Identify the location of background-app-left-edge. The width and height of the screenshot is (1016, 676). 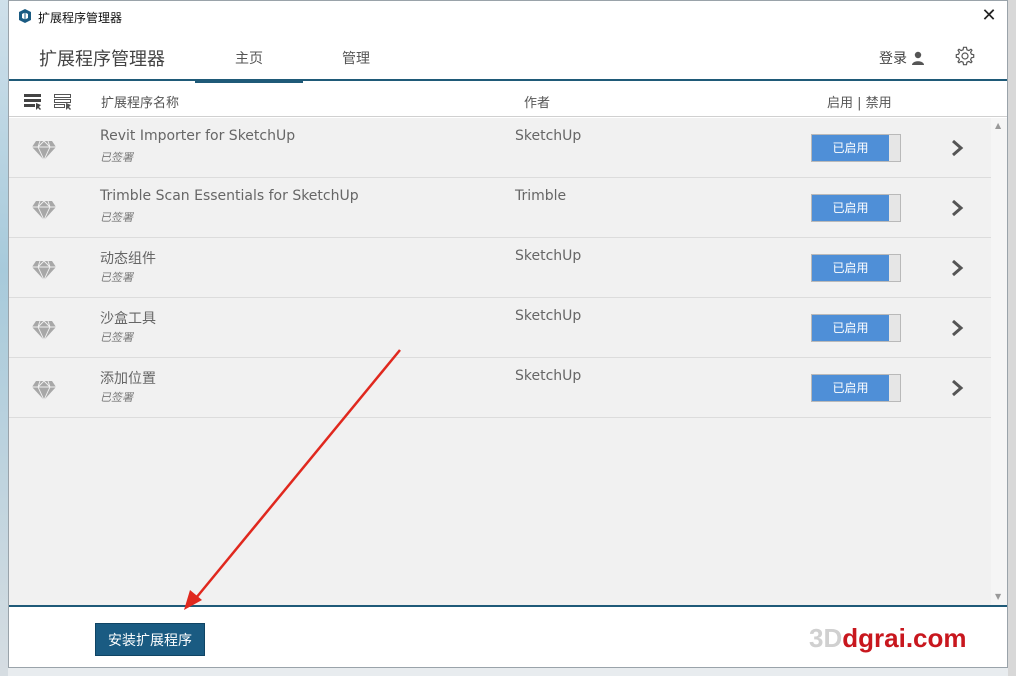
(4, 338).